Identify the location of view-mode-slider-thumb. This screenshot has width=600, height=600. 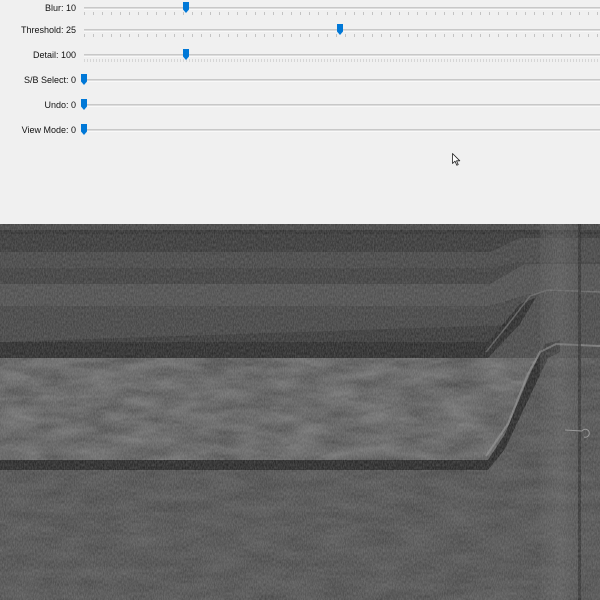
(84, 129).